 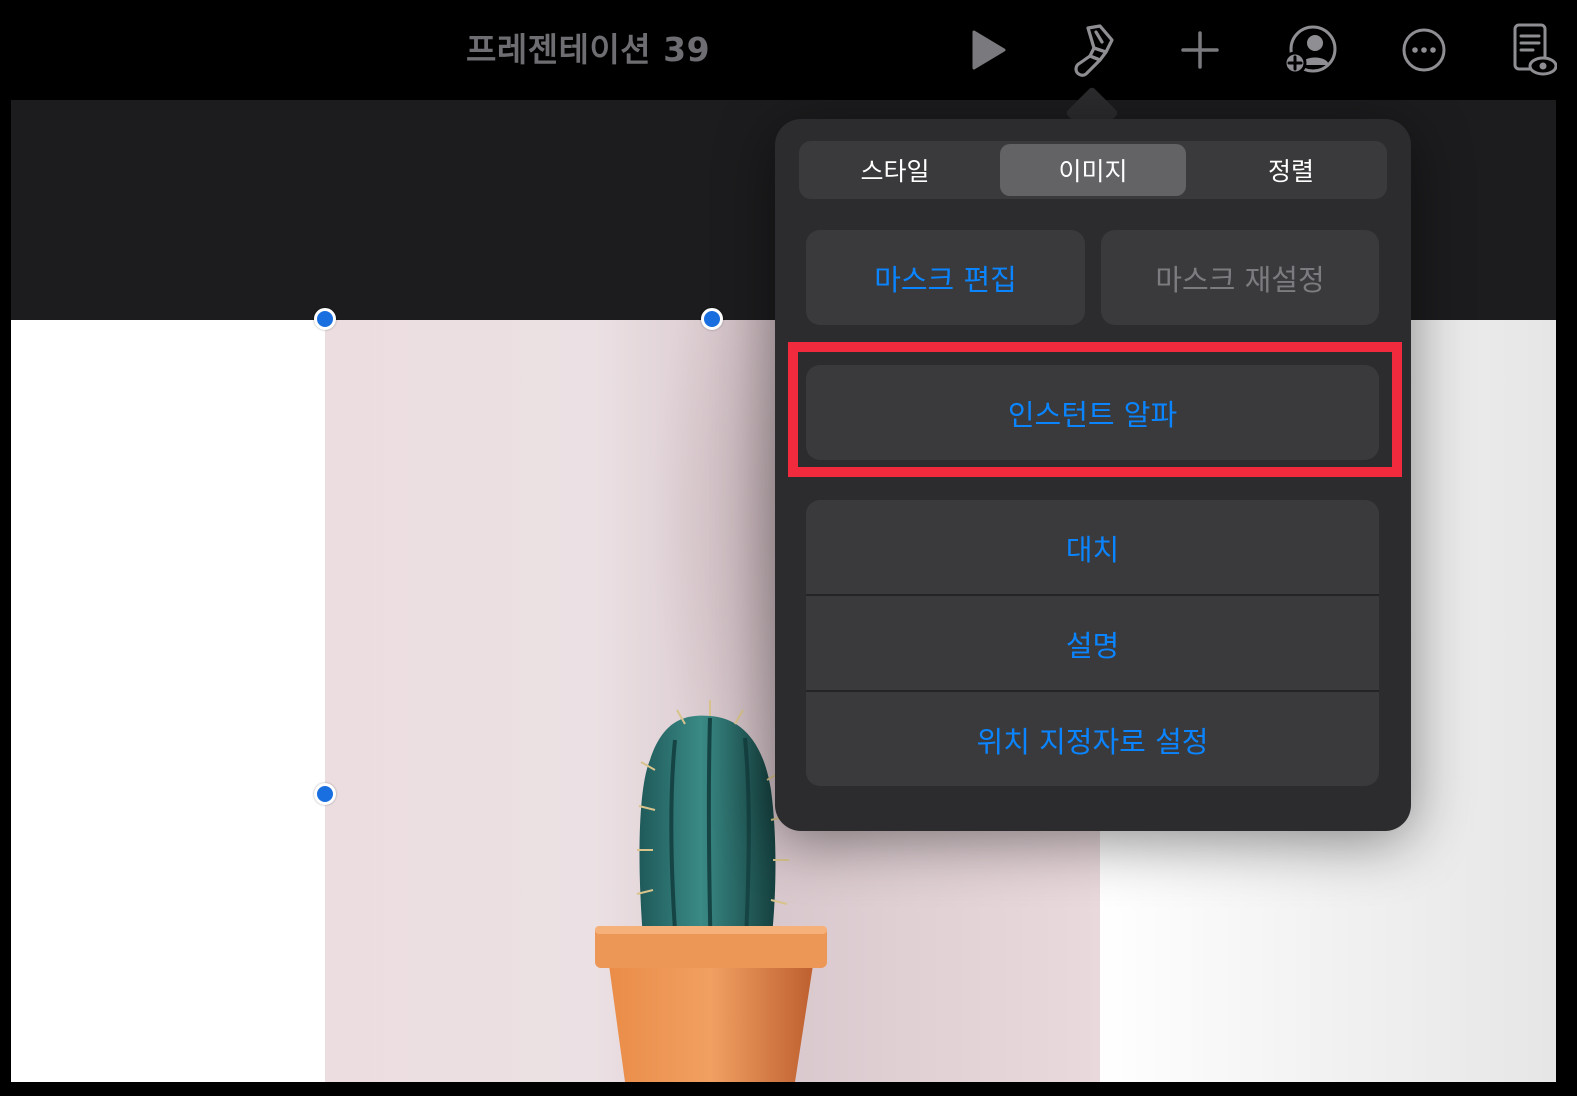 I want to click on more-button, so click(x=1424, y=50).